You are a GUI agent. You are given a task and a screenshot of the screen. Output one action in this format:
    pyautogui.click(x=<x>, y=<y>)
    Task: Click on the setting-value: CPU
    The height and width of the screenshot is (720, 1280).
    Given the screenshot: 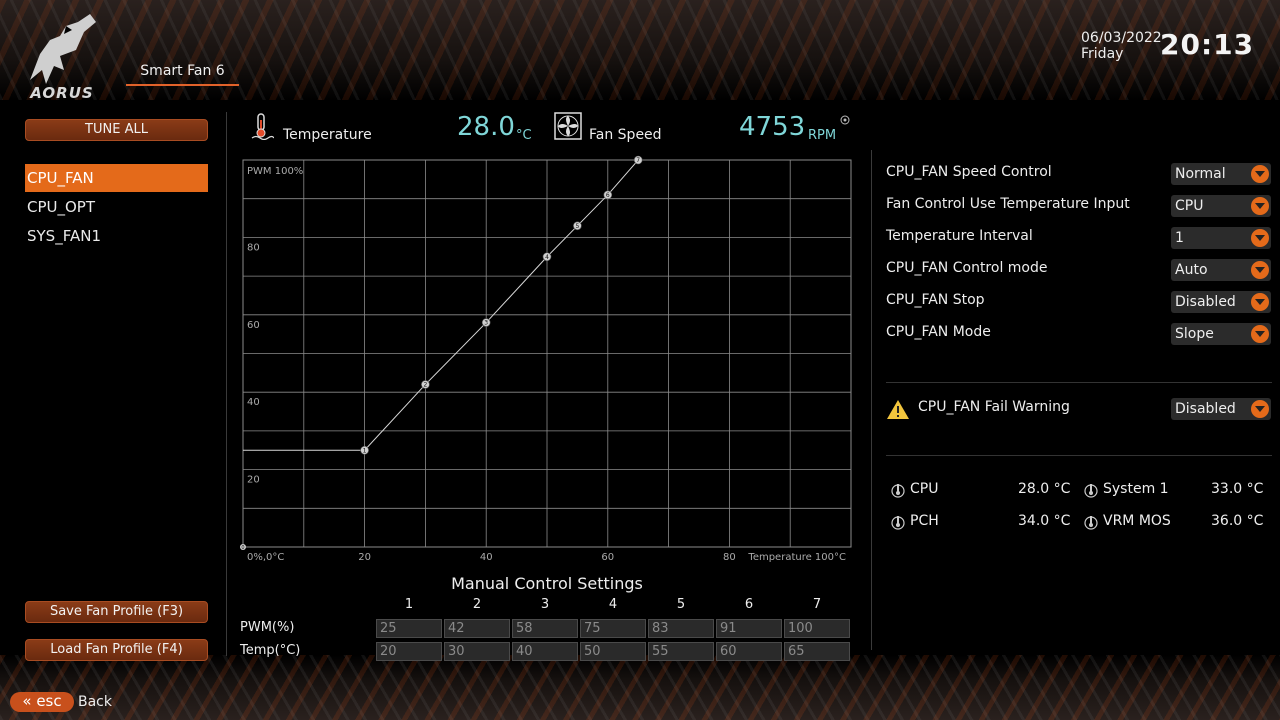 What is the action you would take?
    pyautogui.click(x=1189, y=206)
    